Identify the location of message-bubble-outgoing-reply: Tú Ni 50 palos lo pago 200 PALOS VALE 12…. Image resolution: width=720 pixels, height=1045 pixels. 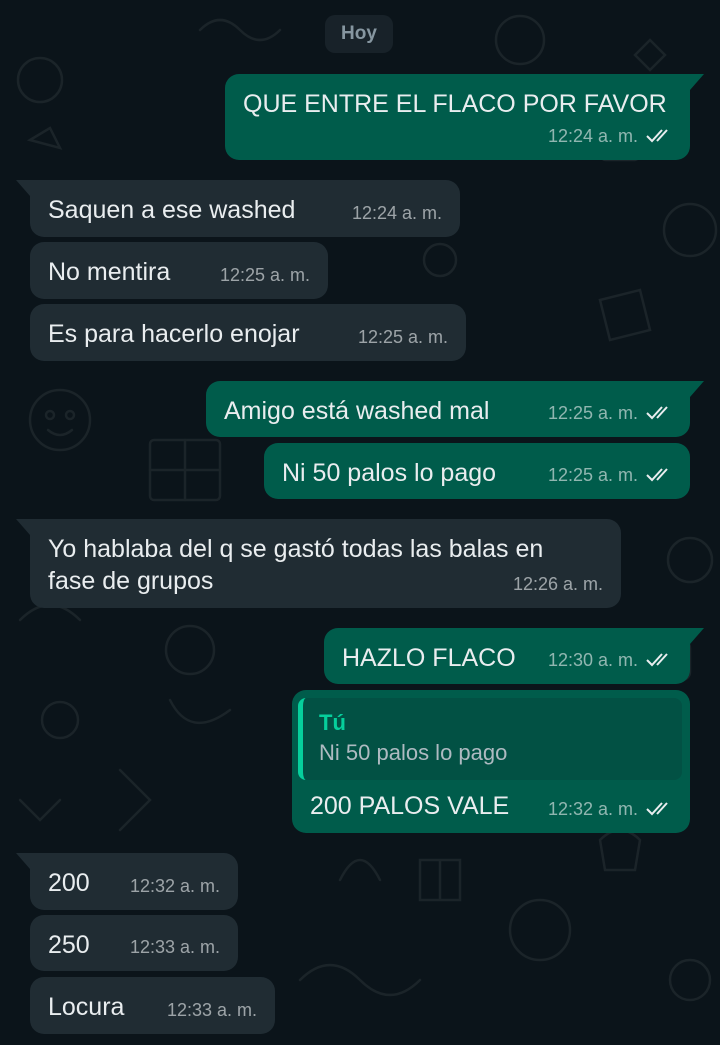
(491, 761).